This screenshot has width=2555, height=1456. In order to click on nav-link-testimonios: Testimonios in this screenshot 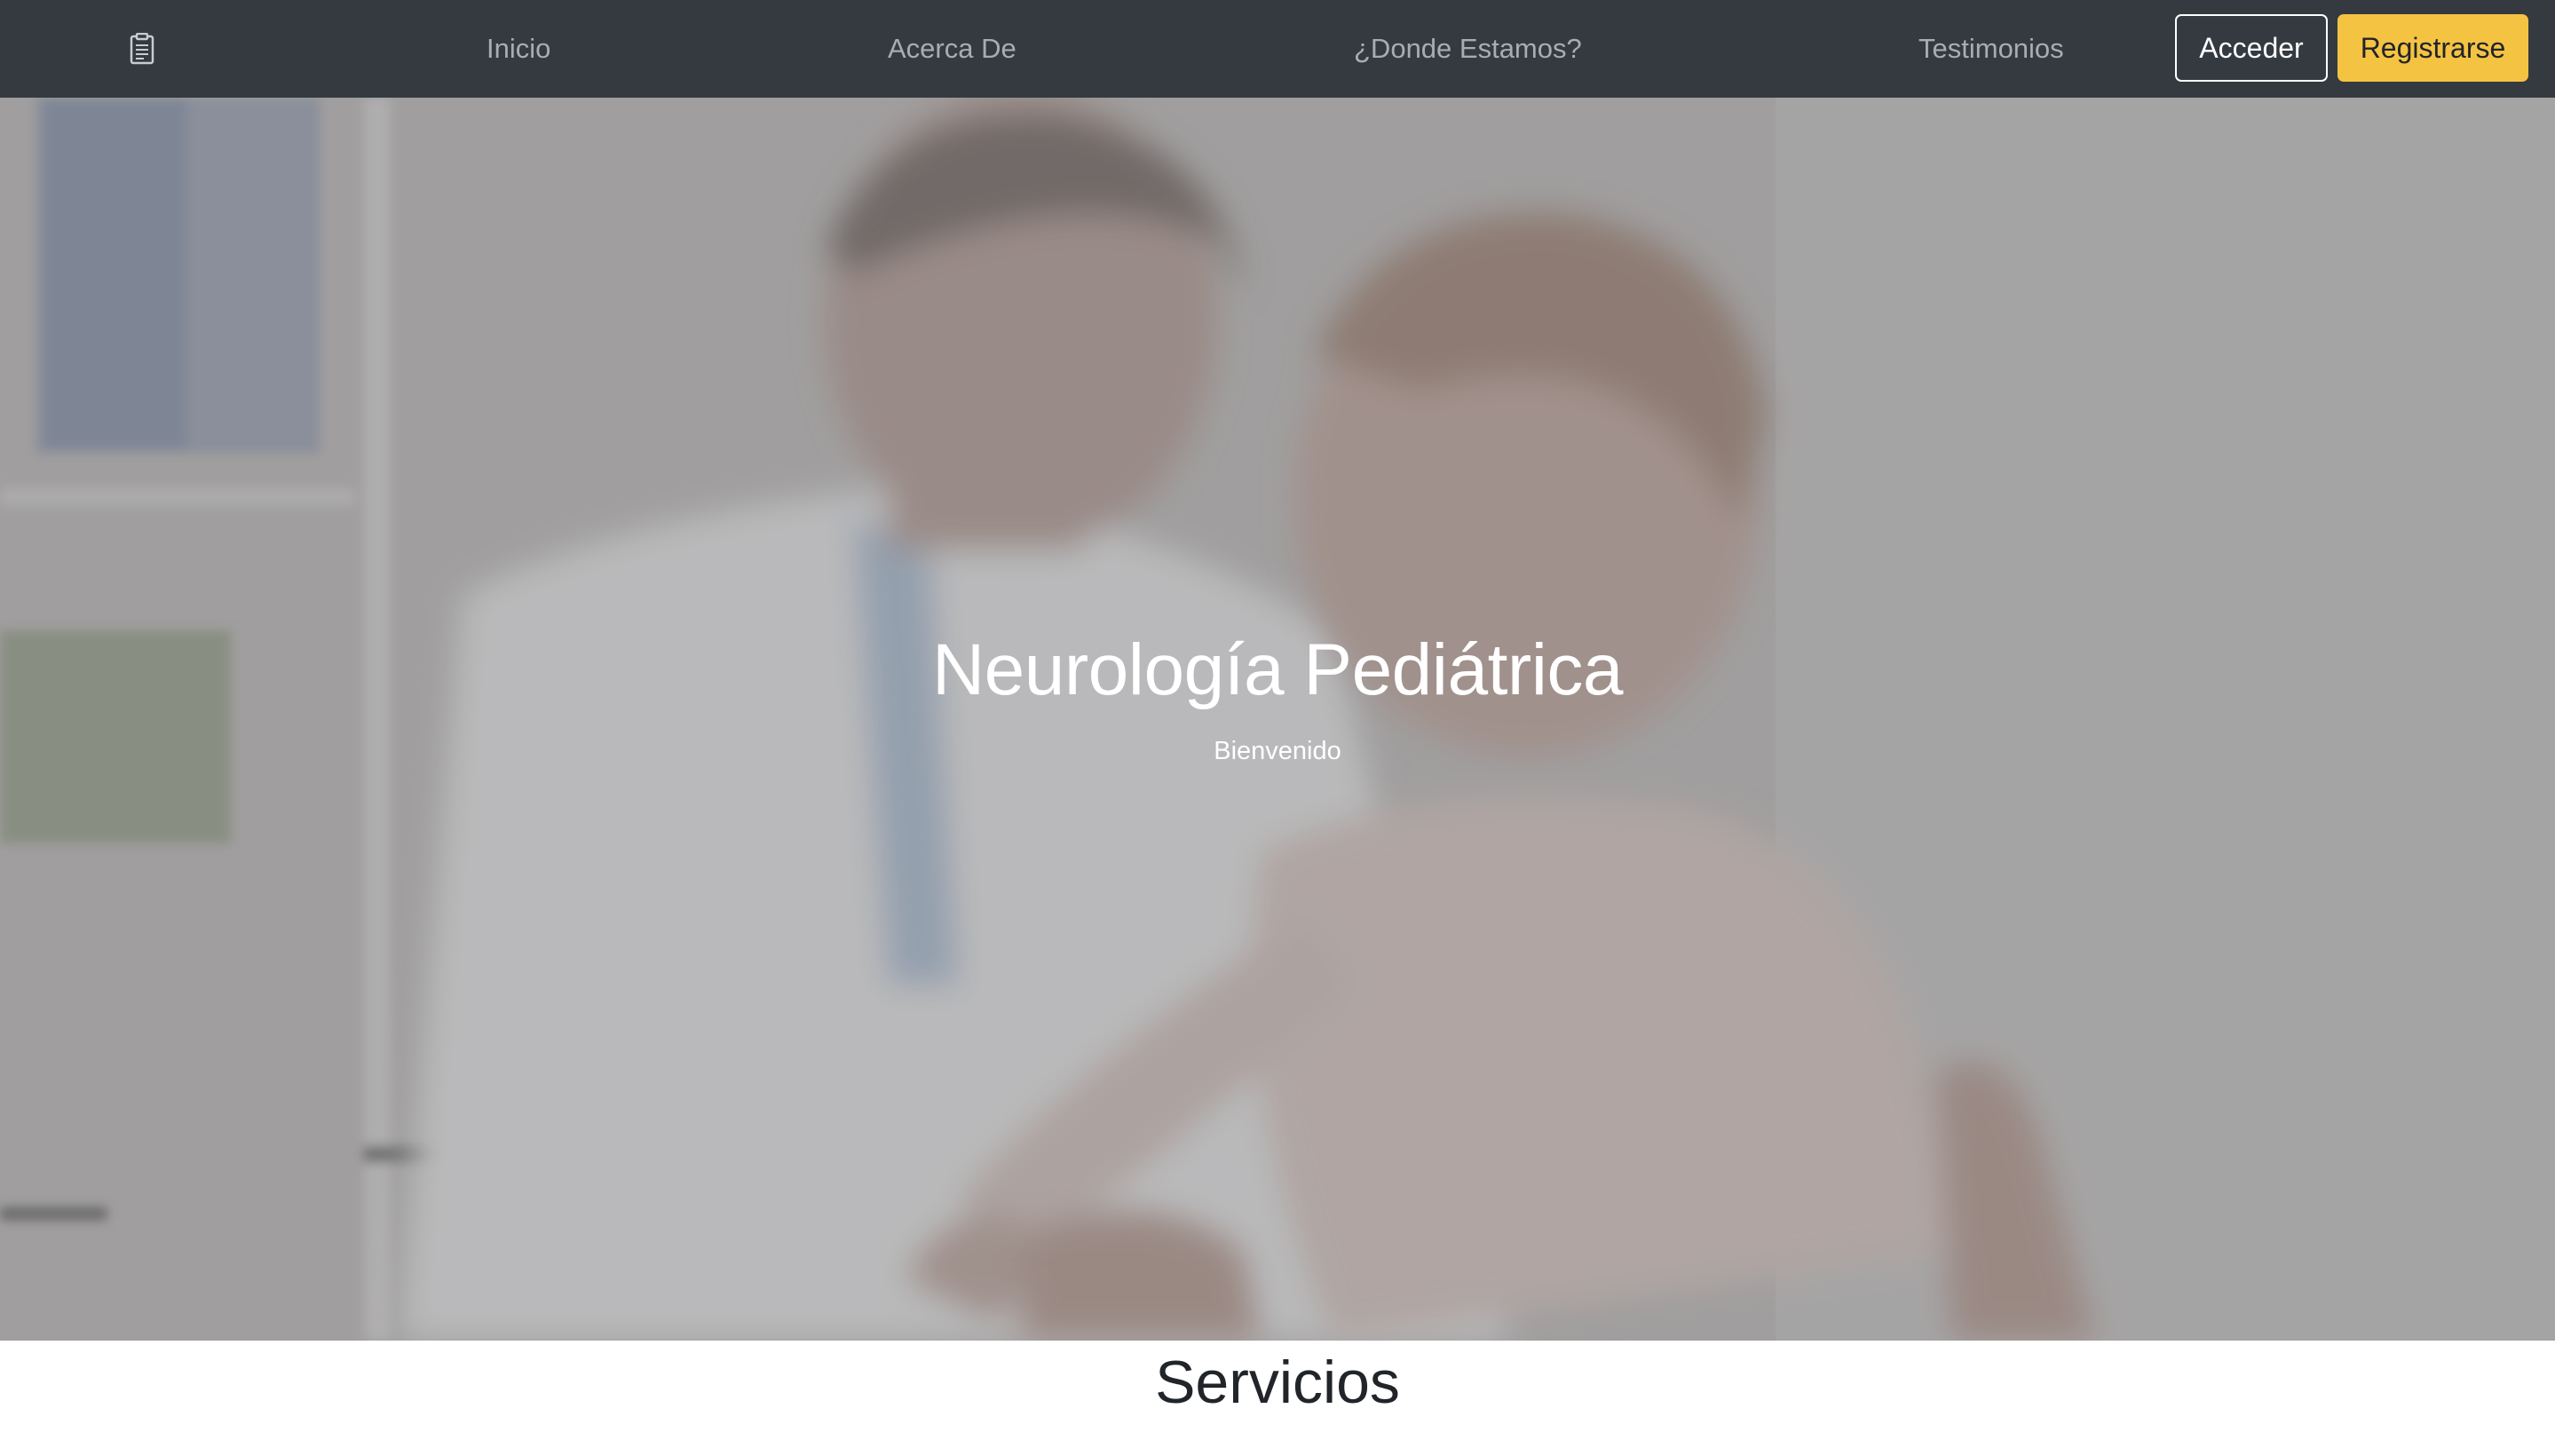, I will do `click(1991, 49)`.